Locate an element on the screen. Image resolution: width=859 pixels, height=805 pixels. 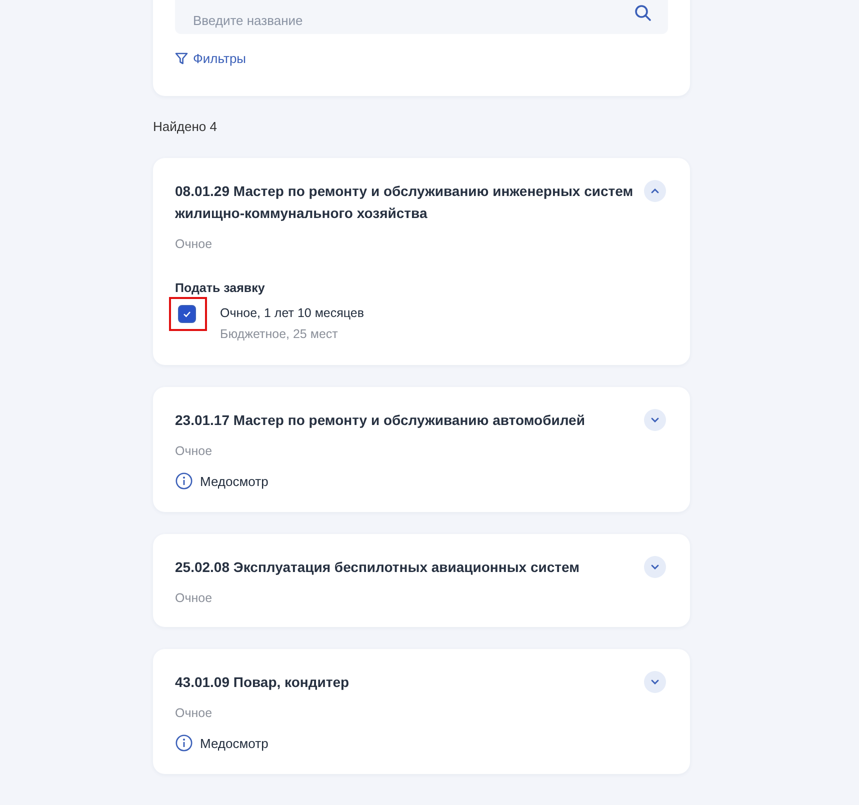
results-count: Найдено 4 is located at coordinates (185, 126).